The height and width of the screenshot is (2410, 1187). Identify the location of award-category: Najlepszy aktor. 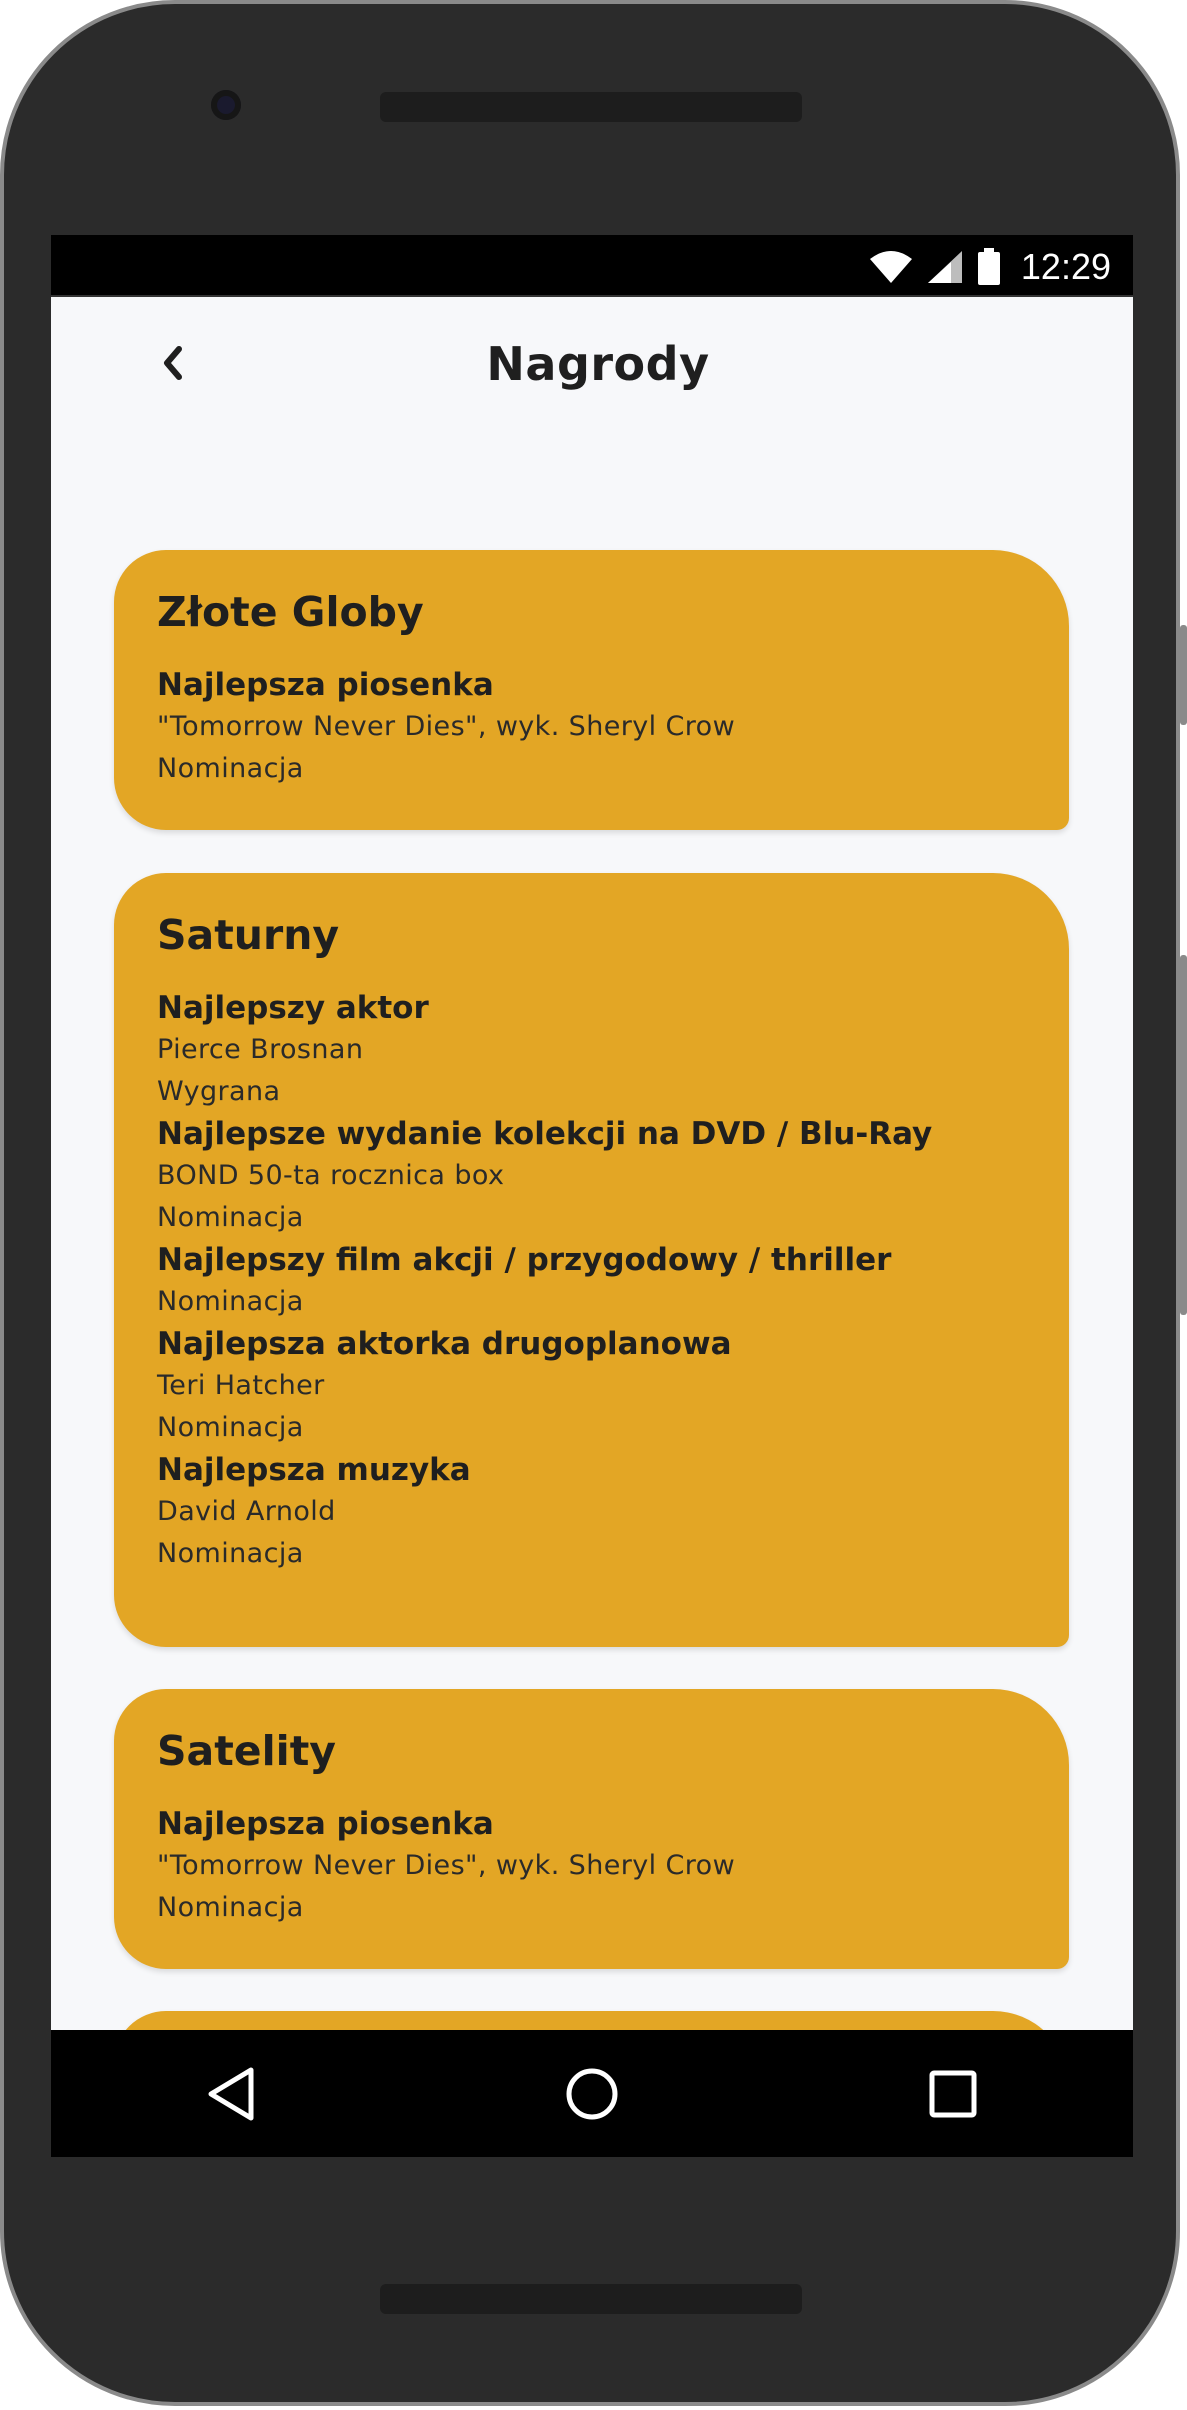
(293, 1008).